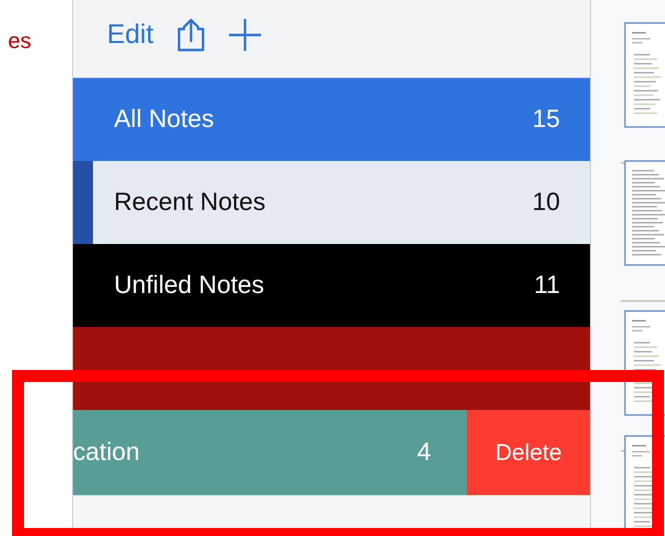 Image resolution: width=665 pixels, height=536 pixels. What do you see at coordinates (331, 285) in the screenshot?
I see `notebook-row: Unfiled Notes 11` at bounding box center [331, 285].